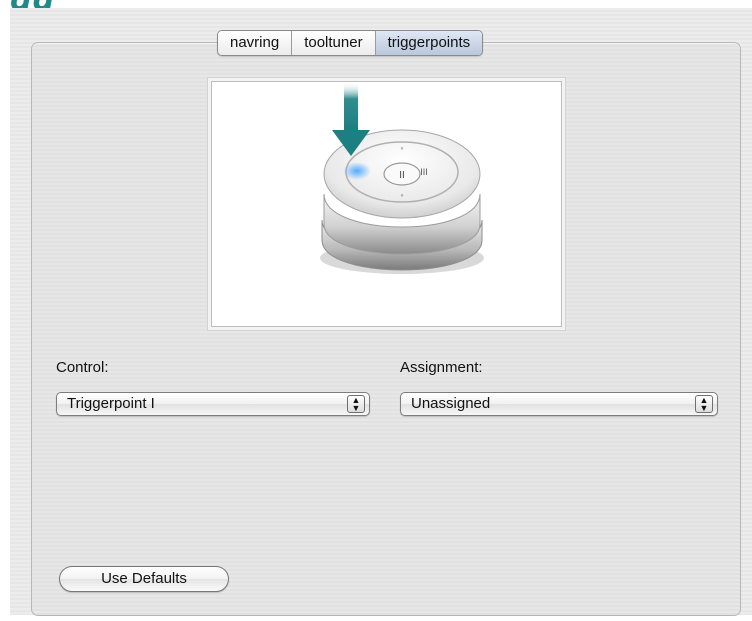  I want to click on control-popup-value: Triggerpoint I, so click(111, 403).